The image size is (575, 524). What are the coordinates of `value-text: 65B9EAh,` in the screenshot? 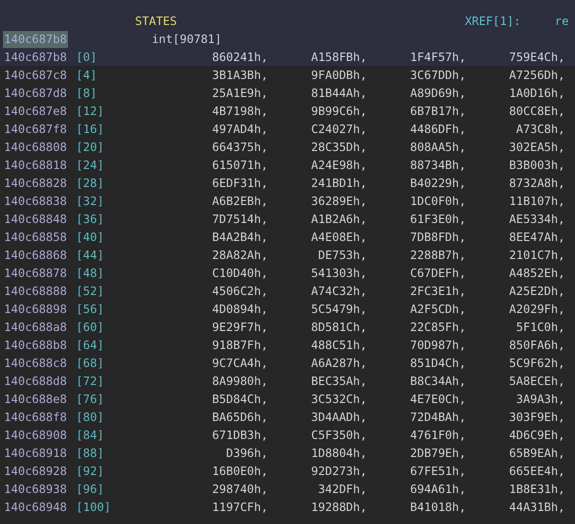 It's located at (536, 453).